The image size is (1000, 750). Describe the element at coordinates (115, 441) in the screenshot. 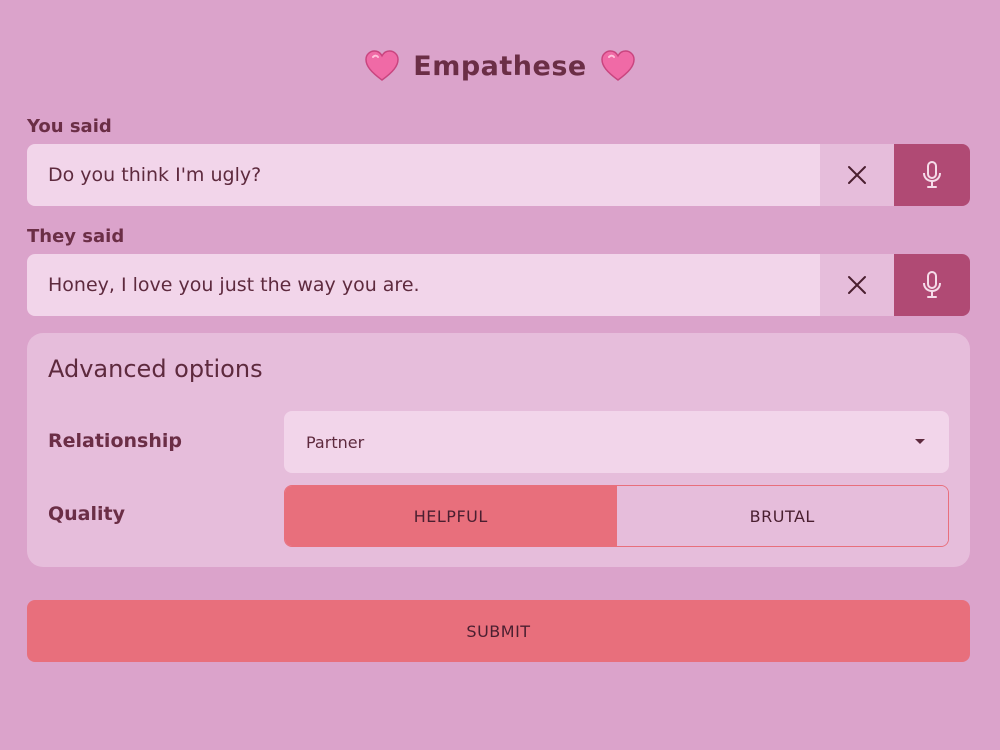

I see `relationship-label: Relationship` at that location.